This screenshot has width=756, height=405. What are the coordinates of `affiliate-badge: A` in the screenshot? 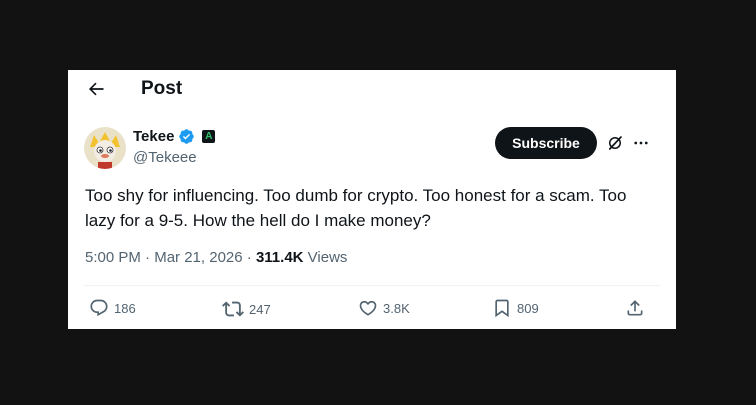 It's located at (209, 136).